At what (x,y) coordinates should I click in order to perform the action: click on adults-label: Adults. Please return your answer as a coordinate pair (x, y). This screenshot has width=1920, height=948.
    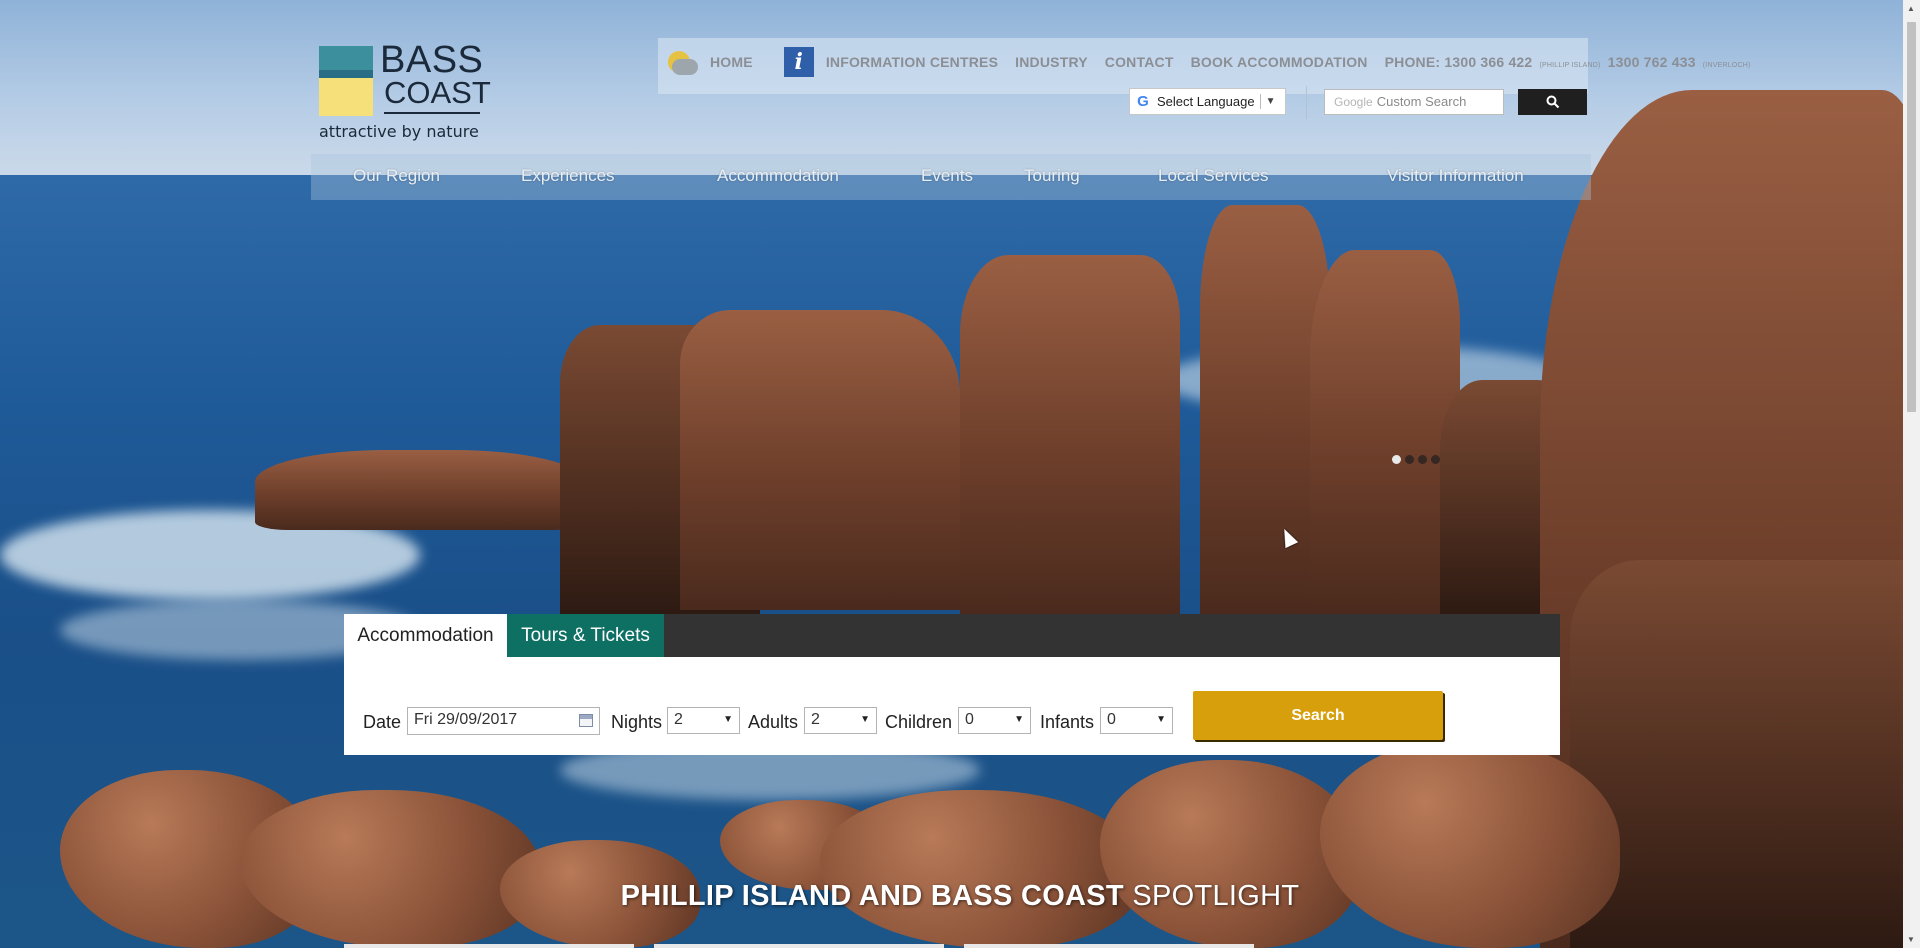
    Looking at the image, I should click on (773, 722).